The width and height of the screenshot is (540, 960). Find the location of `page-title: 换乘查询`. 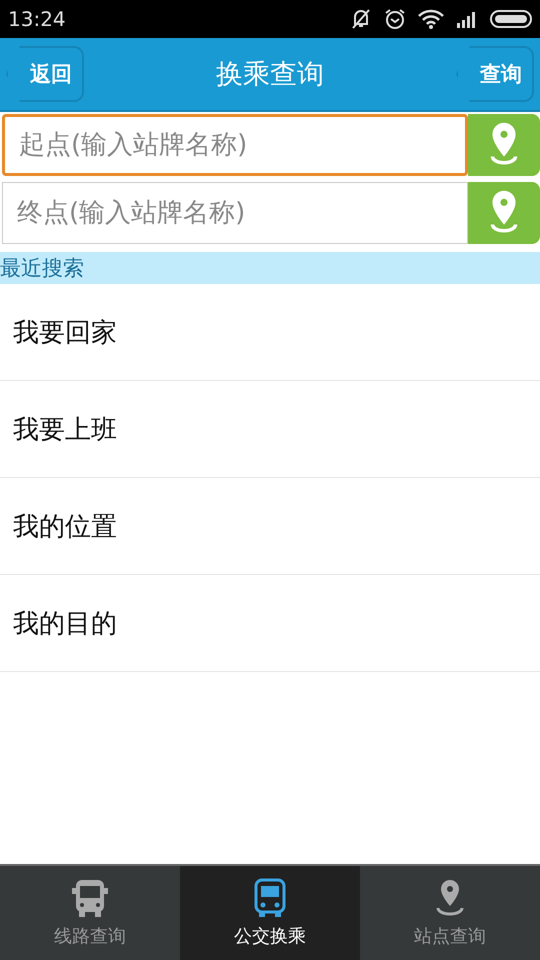

page-title: 换乘查询 is located at coordinates (270, 75).